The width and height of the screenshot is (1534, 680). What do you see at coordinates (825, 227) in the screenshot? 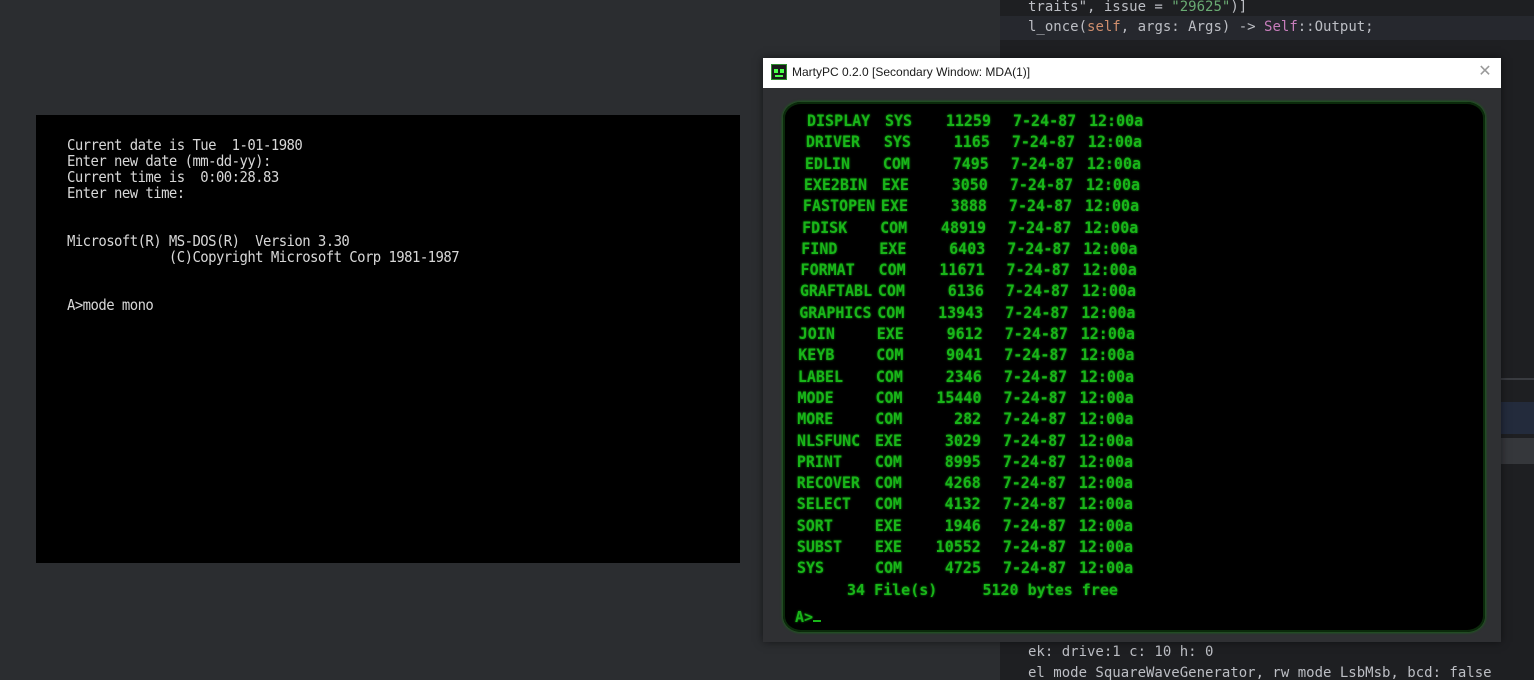
I see `file-name: FDISK` at bounding box center [825, 227].